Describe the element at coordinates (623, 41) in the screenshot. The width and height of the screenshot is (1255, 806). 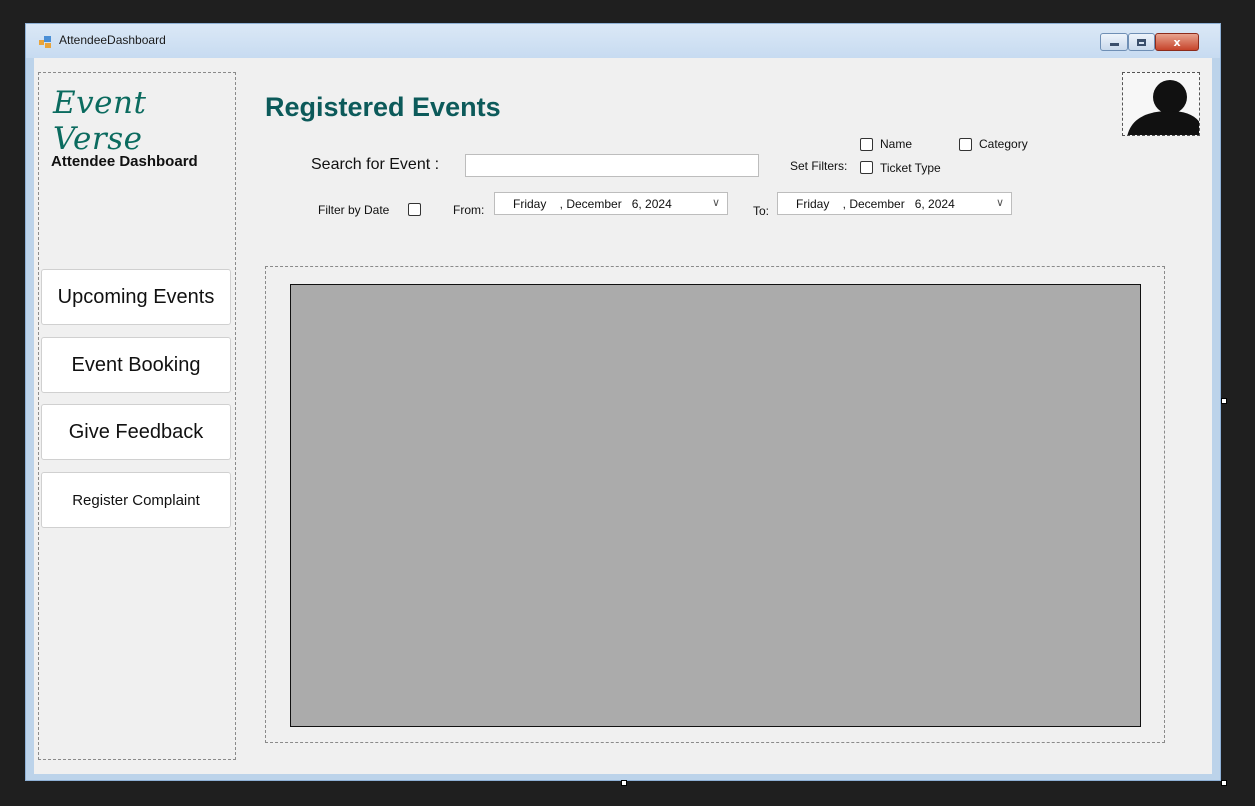
I see `title-bar: AttendeeDashboard x` at that location.